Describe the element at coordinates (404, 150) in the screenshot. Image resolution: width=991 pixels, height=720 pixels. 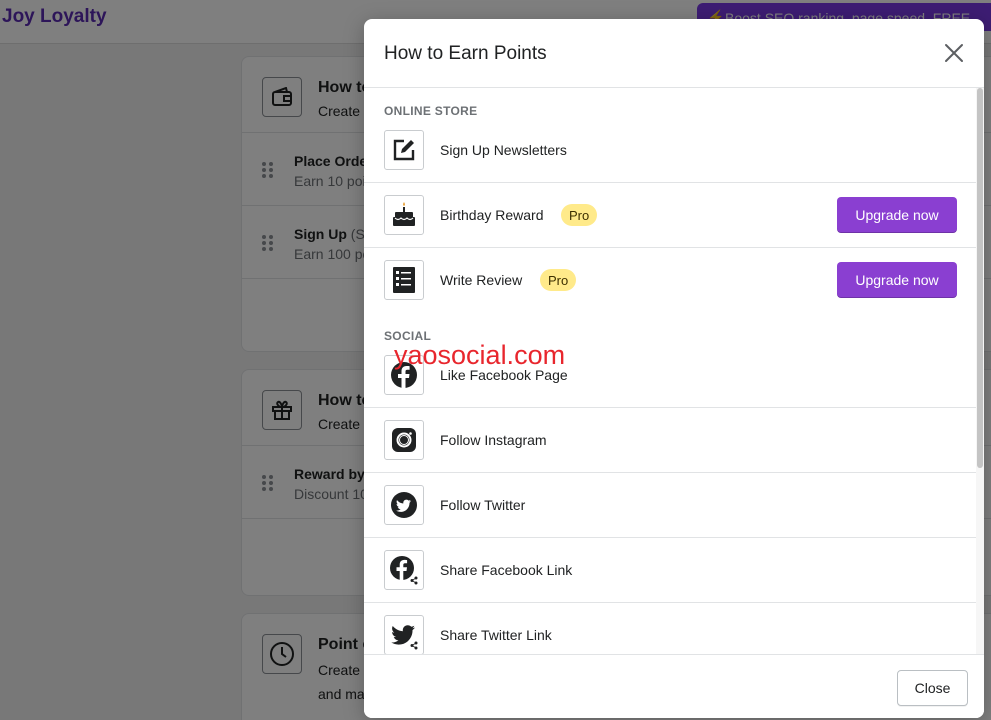
I see `edit-icon` at that location.